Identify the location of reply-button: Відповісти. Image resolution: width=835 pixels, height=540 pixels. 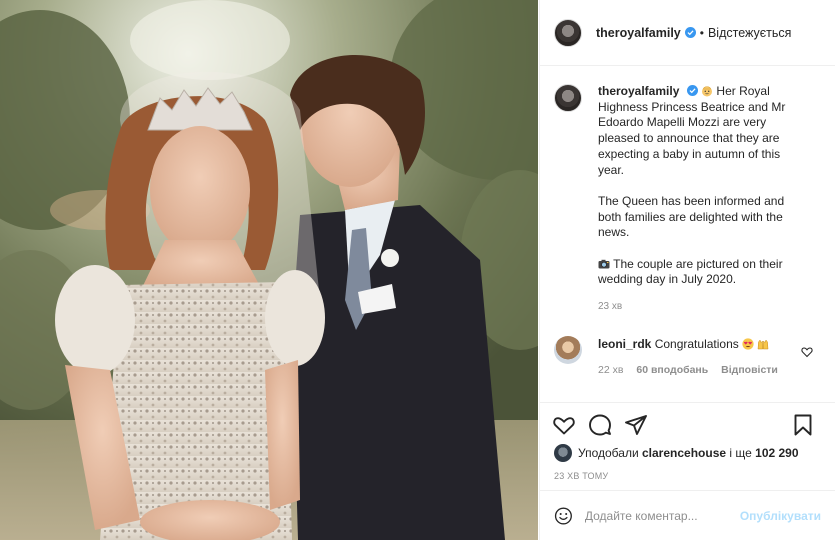
(749, 370).